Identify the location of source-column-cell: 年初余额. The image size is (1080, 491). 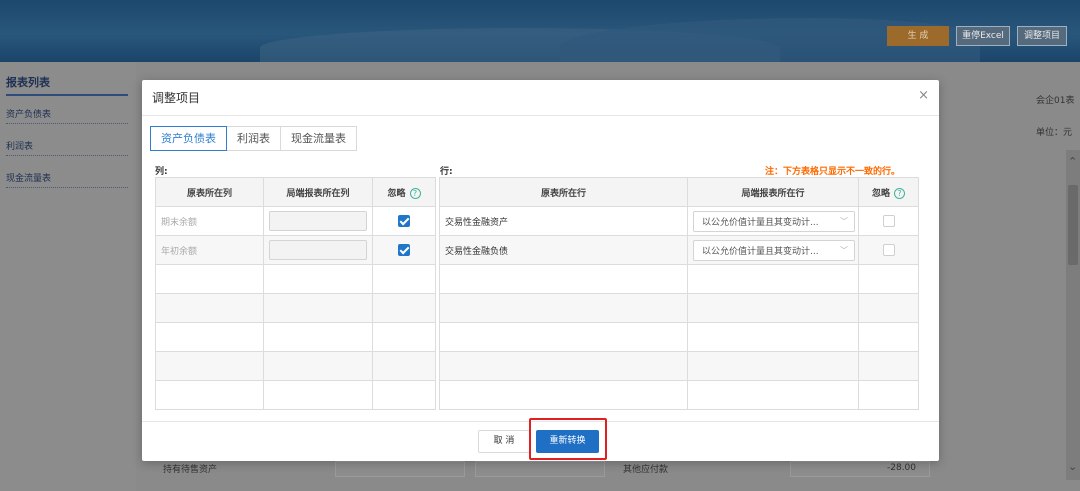
(209, 250).